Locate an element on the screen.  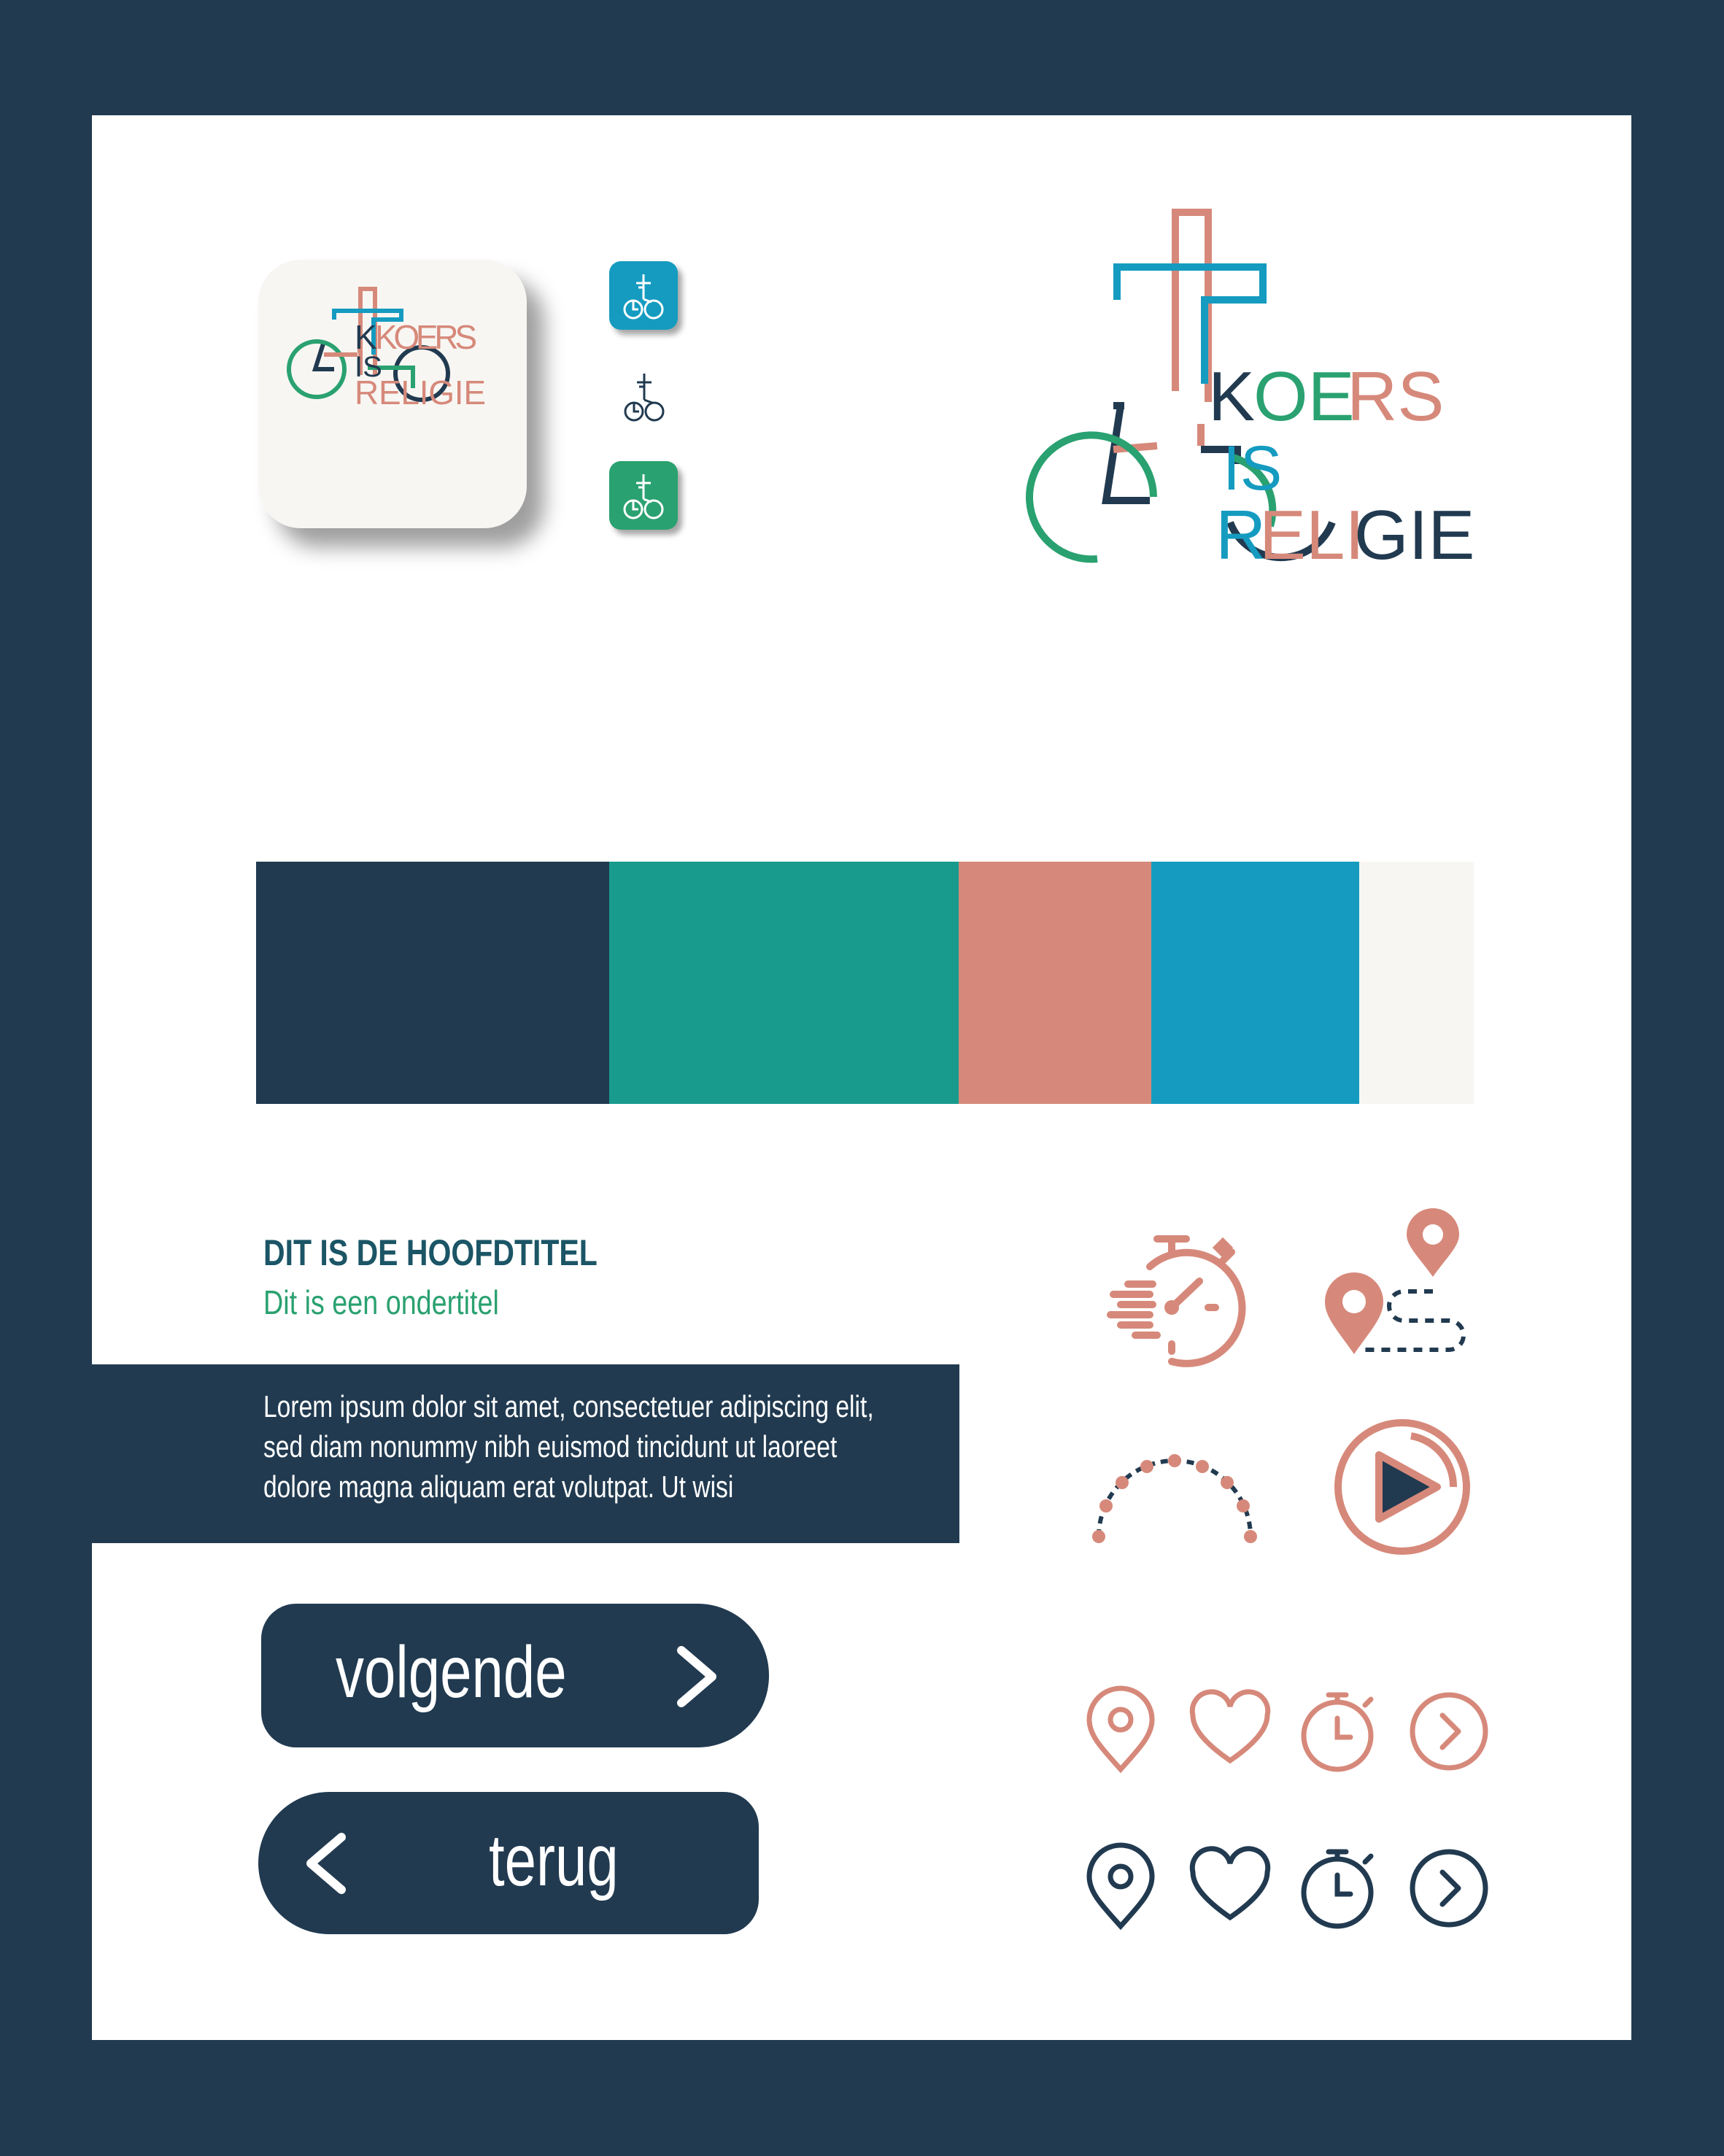
next-button-label: volgende is located at coordinates (452, 1672).